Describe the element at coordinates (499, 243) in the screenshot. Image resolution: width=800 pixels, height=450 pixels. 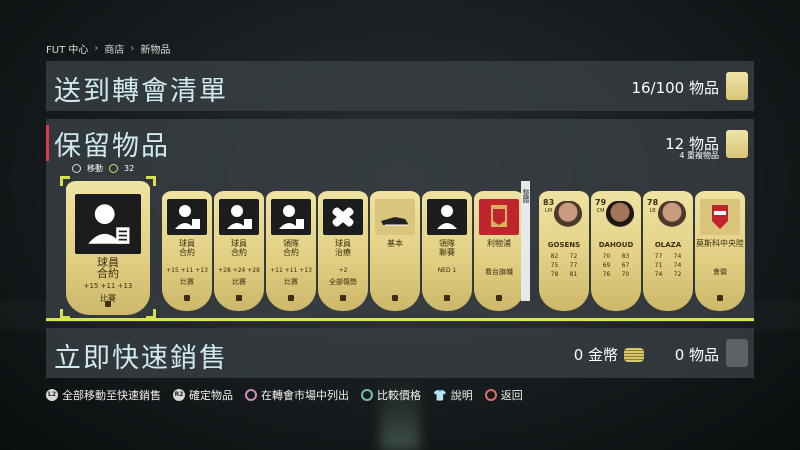
I see `card-title: 利物浦` at that location.